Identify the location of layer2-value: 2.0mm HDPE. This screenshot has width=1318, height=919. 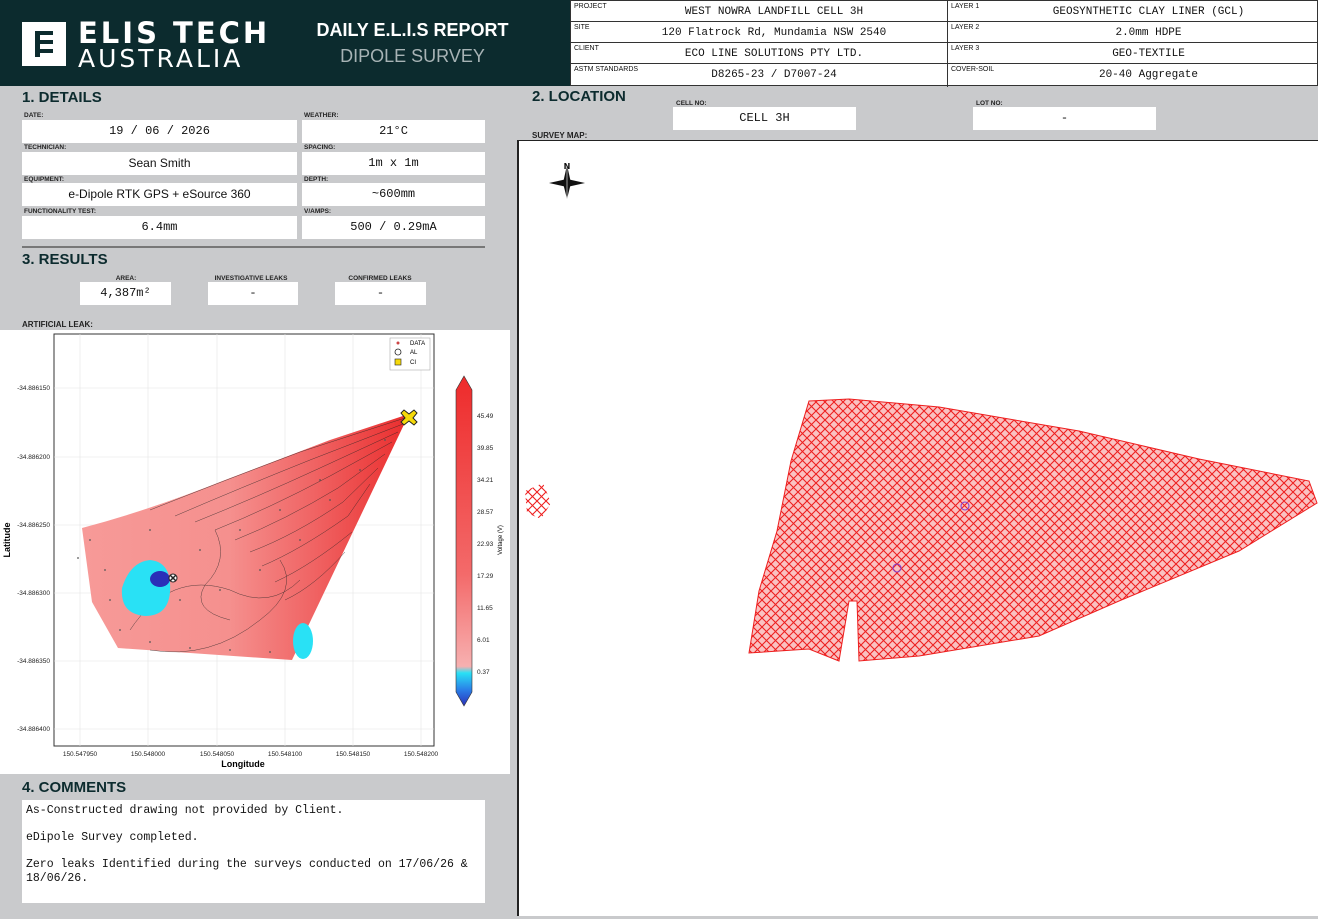
(1148, 33).